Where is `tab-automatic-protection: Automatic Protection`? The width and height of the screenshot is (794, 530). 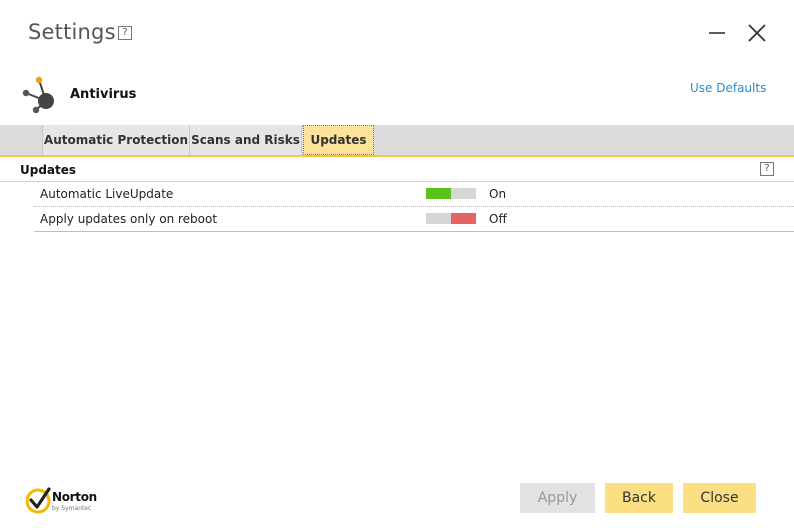 tab-automatic-protection: Automatic Protection is located at coordinates (116, 140).